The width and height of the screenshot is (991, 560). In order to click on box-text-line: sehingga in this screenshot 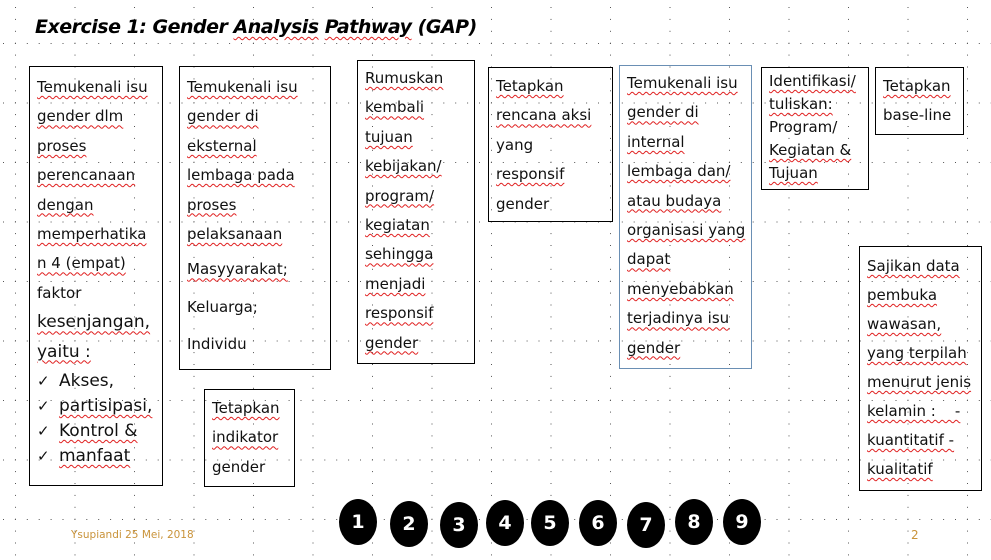, I will do `click(399, 254)`.